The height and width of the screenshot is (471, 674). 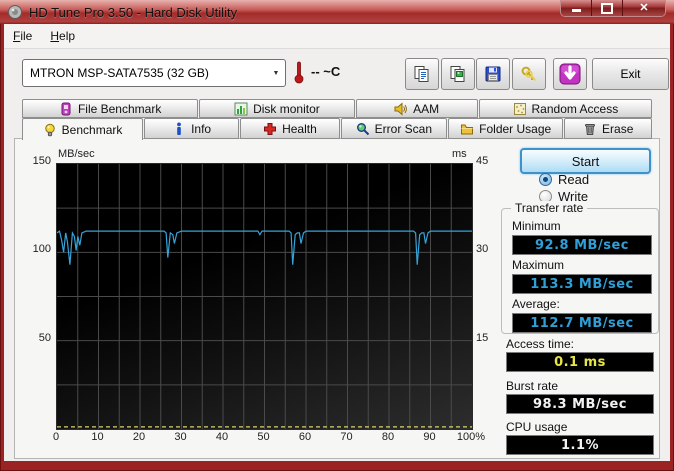 What do you see at coordinates (393, 128) in the screenshot?
I see `tab-error-scan: Error Scan` at bounding box center [393, 128].